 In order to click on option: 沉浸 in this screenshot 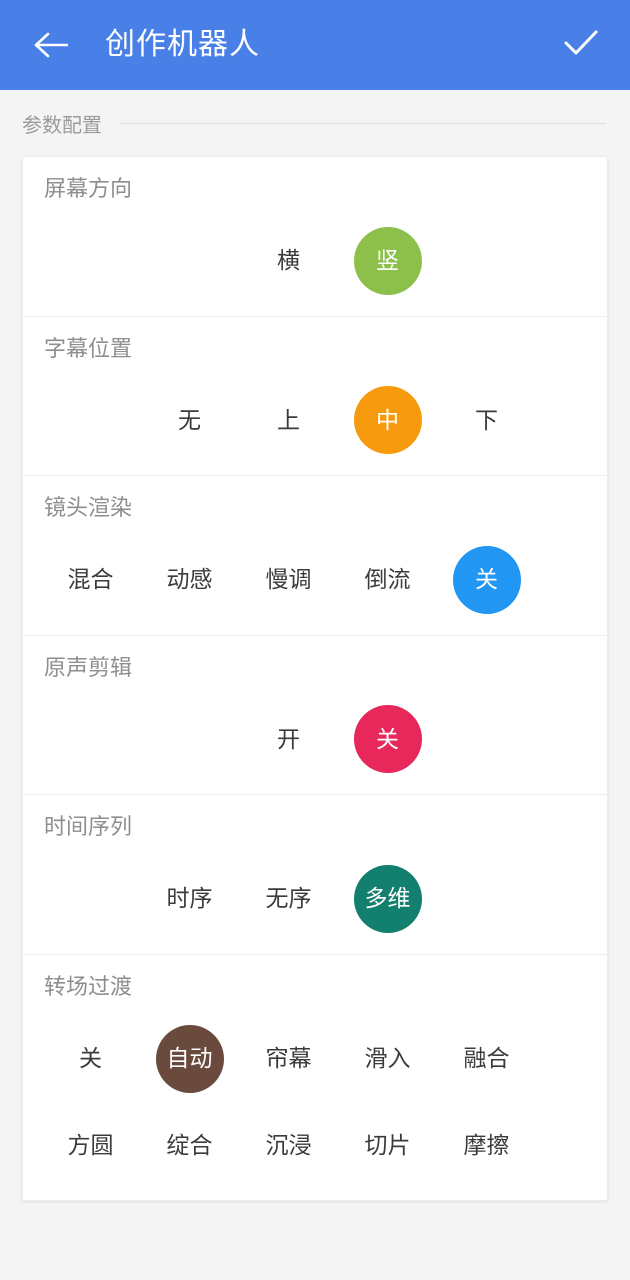, I will do `click(288, 1146)`.